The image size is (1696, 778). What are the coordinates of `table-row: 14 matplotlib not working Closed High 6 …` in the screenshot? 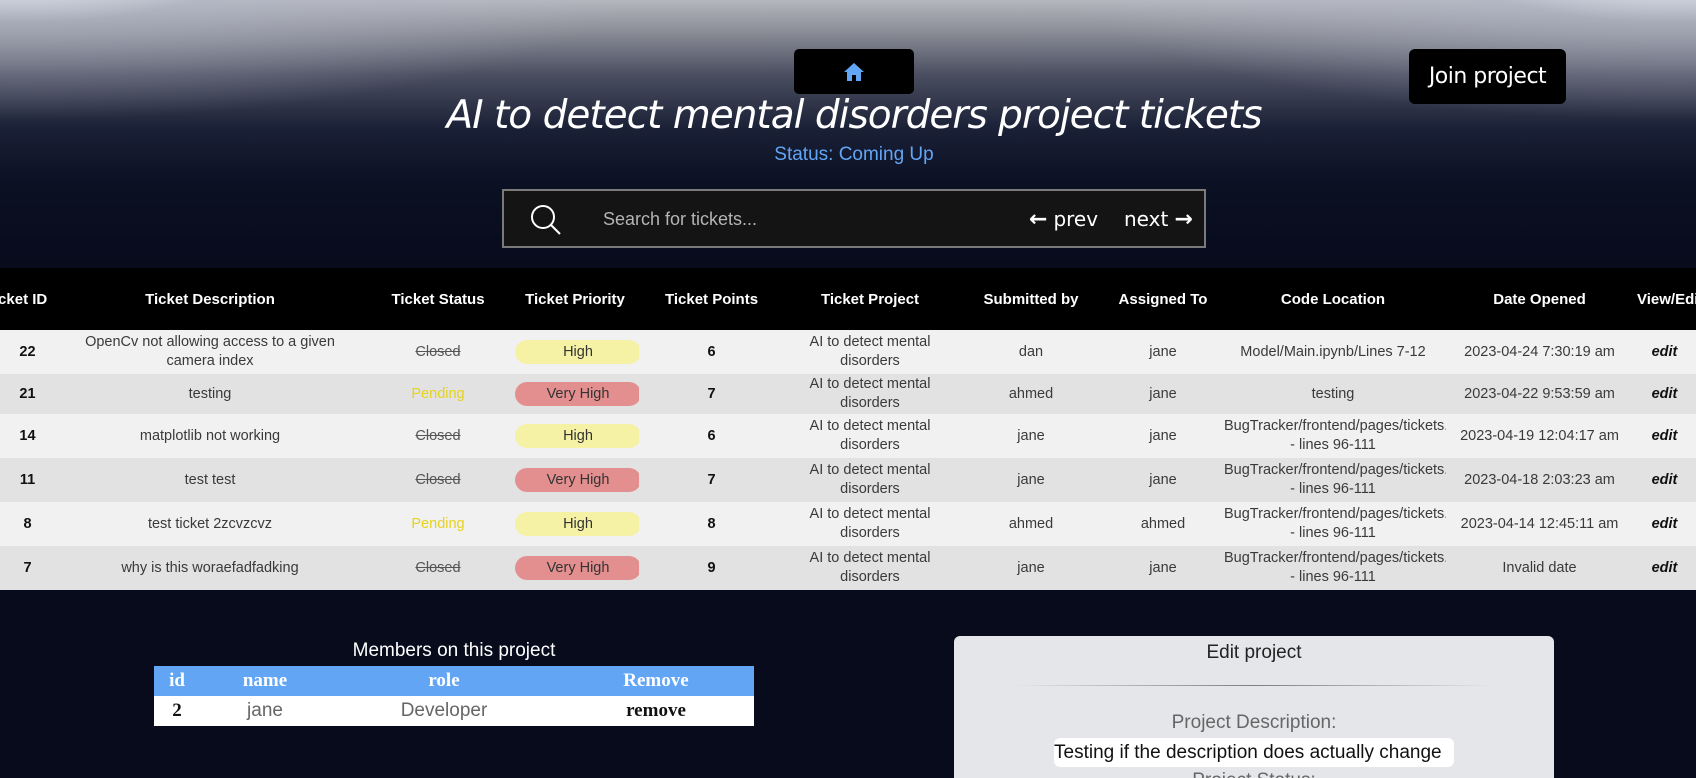 It's located at (848, 436).